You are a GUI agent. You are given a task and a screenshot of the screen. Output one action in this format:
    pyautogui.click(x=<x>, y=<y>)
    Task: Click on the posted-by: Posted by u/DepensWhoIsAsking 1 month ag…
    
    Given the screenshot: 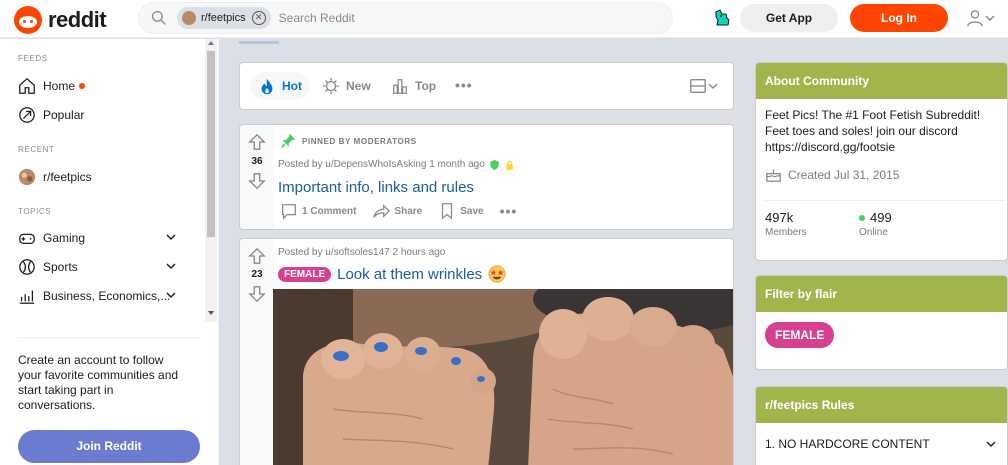 What is the action you would take?
    pyautogui.click(x=381, y=164)
    